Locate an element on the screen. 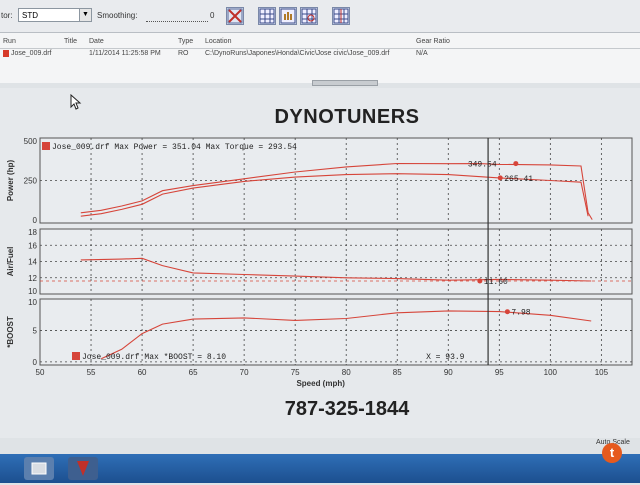 The height and width of the screenshot is (485, 640). x-tick-label: 75 is located at coordinates (295, 372).